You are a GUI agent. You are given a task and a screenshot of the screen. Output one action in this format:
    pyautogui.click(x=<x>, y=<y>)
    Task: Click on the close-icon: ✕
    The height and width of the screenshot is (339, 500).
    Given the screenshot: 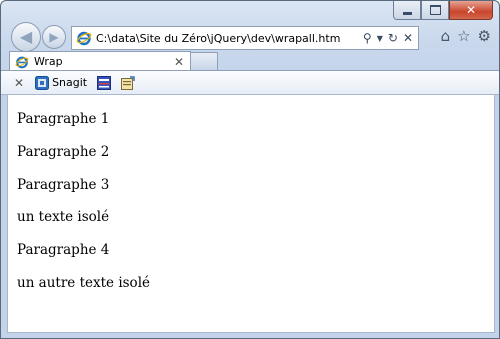 What is the action you would take?
    pyautogui.click(x=471, y=10)
    